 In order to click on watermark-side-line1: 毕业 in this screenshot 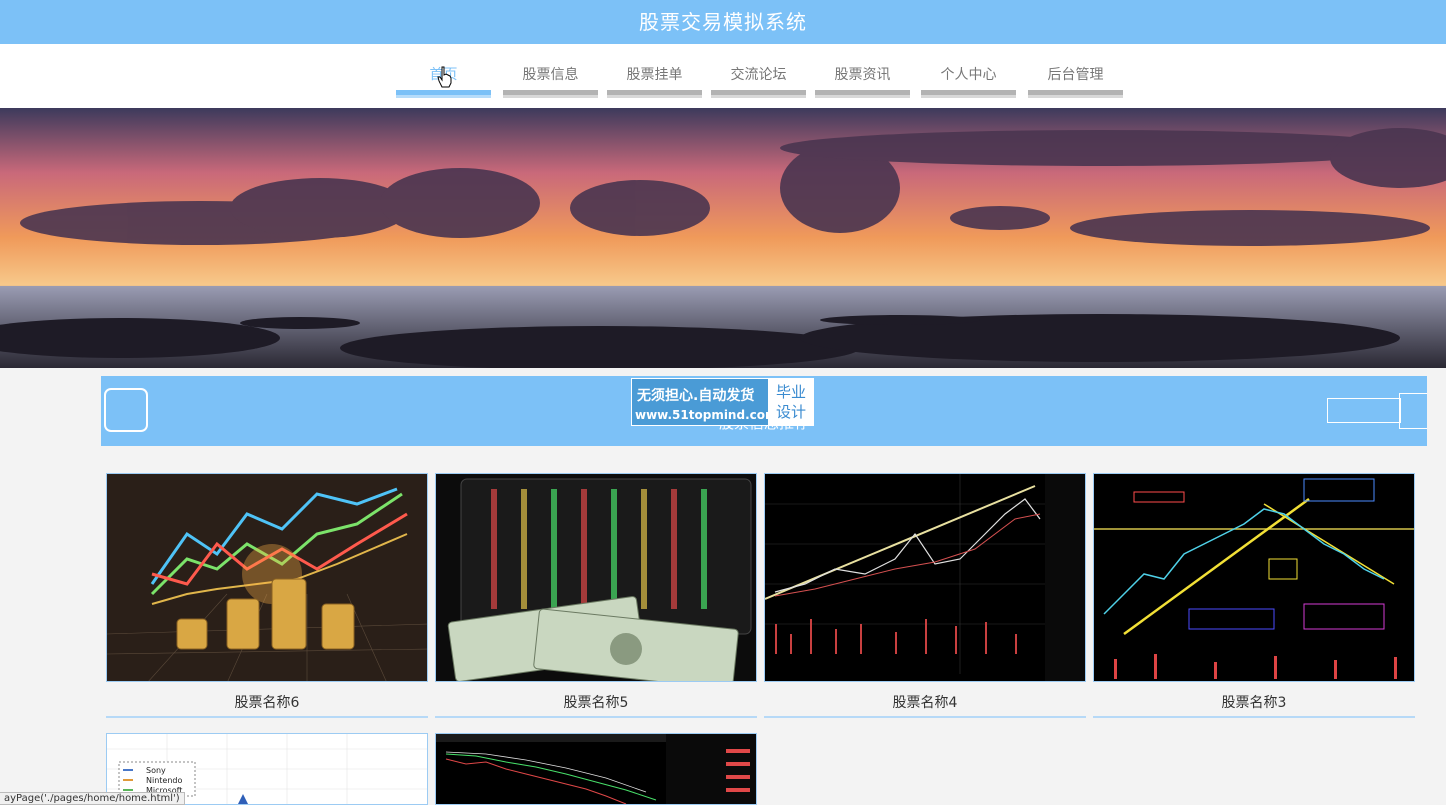, I will do `click(790, 392)`.